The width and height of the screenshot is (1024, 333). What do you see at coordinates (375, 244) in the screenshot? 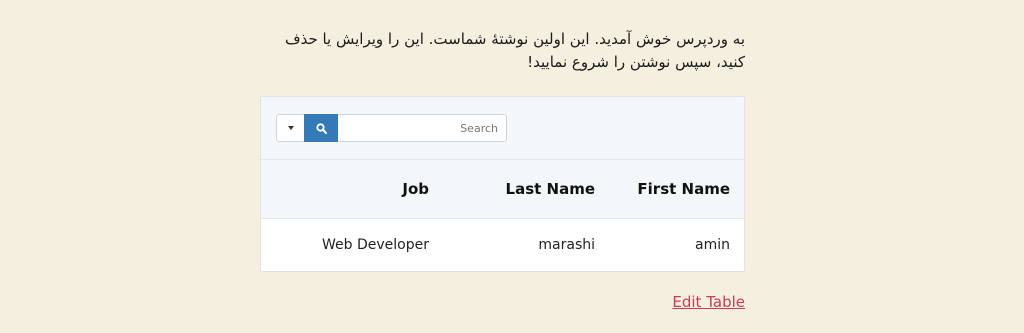
I see `cell-job: Web Developer` at bounding box center [375, 244].